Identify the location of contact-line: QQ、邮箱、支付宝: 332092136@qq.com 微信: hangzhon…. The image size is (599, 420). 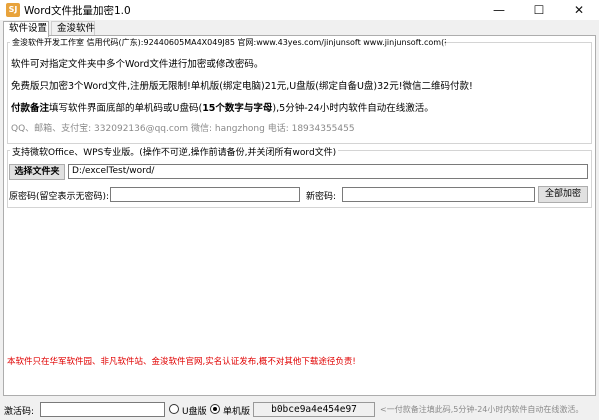
(183, 129).